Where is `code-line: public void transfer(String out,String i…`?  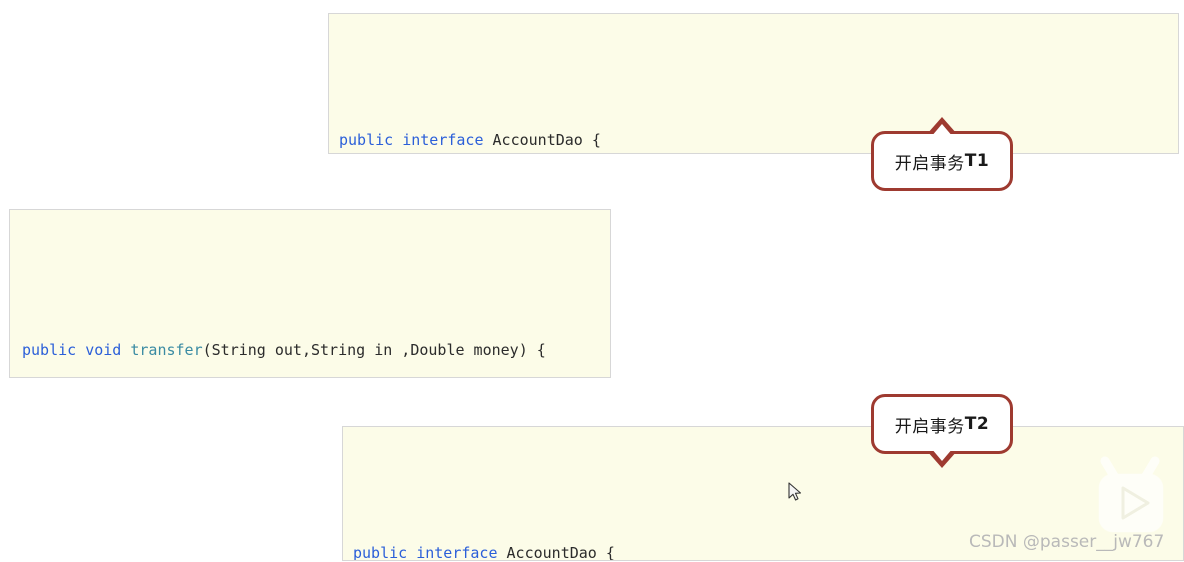
code-line: public void transfer(String out,String i… is located at coordinates (316, 350).